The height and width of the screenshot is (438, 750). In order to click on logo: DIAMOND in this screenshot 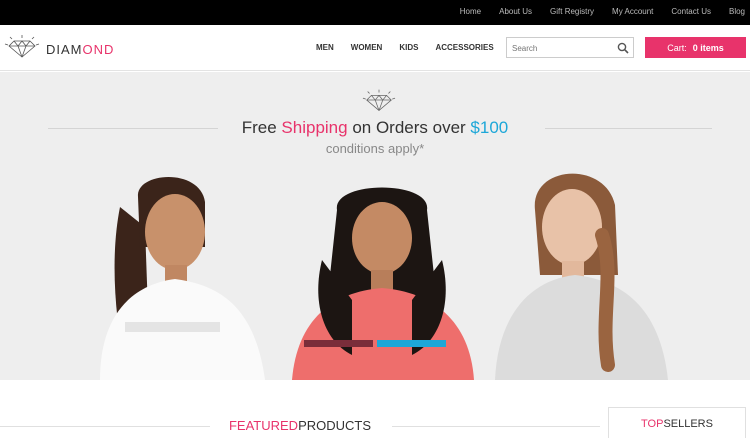, I will do `click(59, 49)`.